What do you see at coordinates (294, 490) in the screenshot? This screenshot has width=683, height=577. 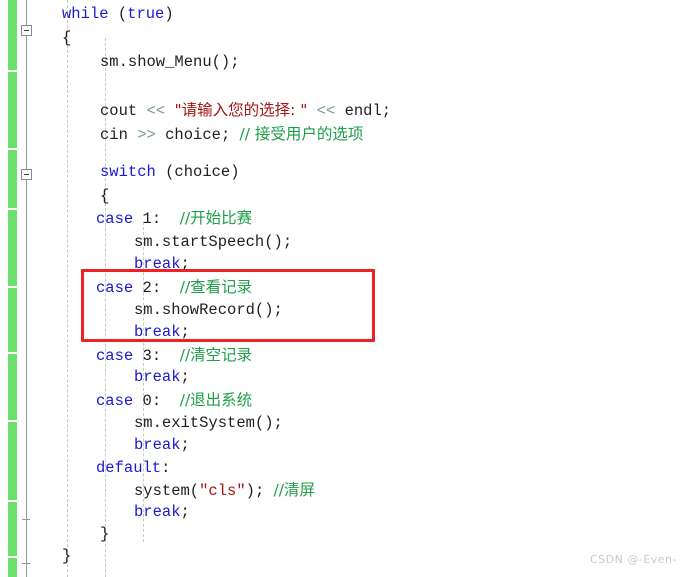 I see `code-token-cmt: //清屏` at bounding box center [294, 490].